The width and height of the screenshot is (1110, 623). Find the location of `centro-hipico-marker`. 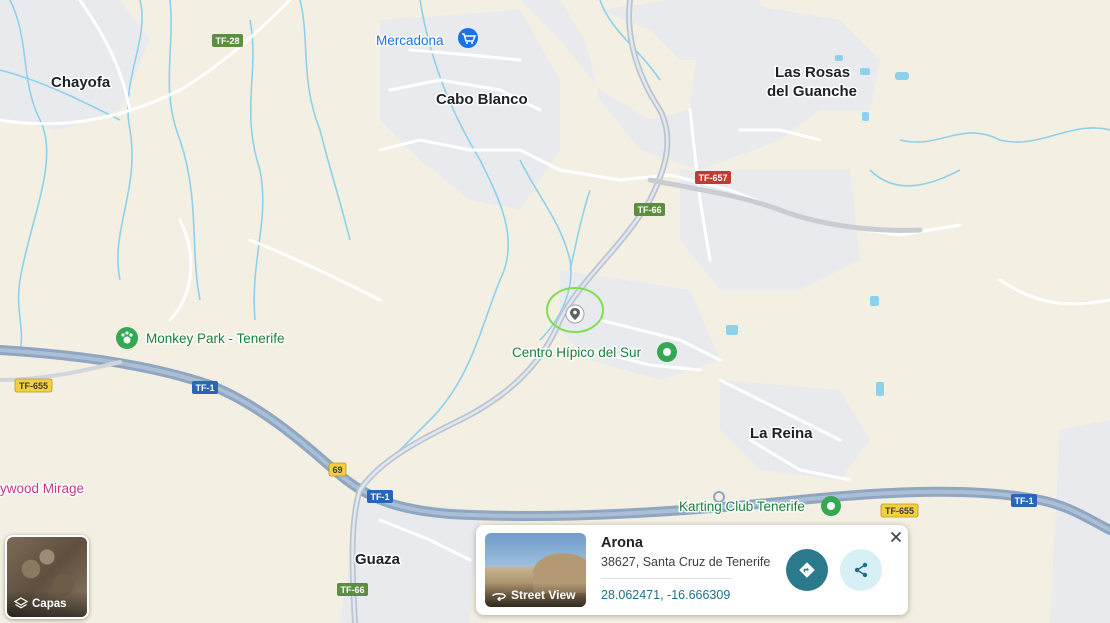

centro-hipico-marker is located at coordinates (667, 352).